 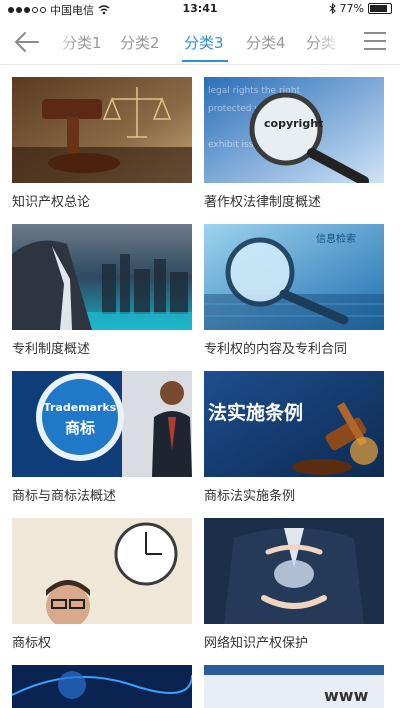 I want to click on menu-icon, so click(x=375, y=42).